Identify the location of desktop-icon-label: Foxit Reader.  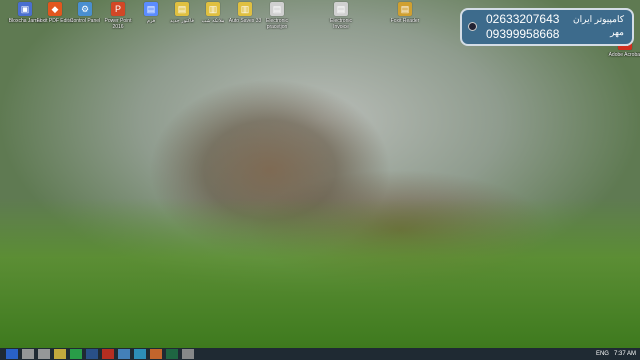
(405, 21).